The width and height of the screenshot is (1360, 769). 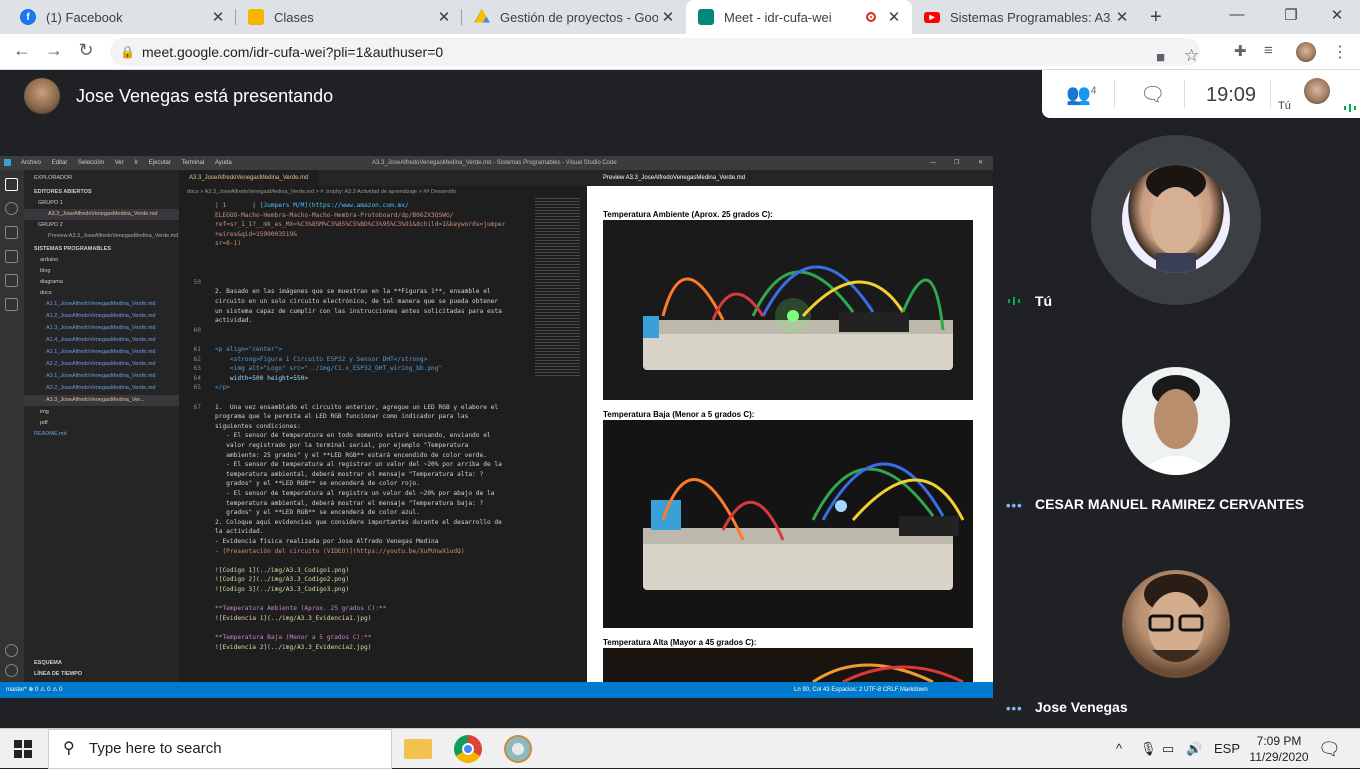 What do you see at coordinates (101, 260) in the screenshot?
I see `folder-item: arduino` at bounding box center [101, 260].